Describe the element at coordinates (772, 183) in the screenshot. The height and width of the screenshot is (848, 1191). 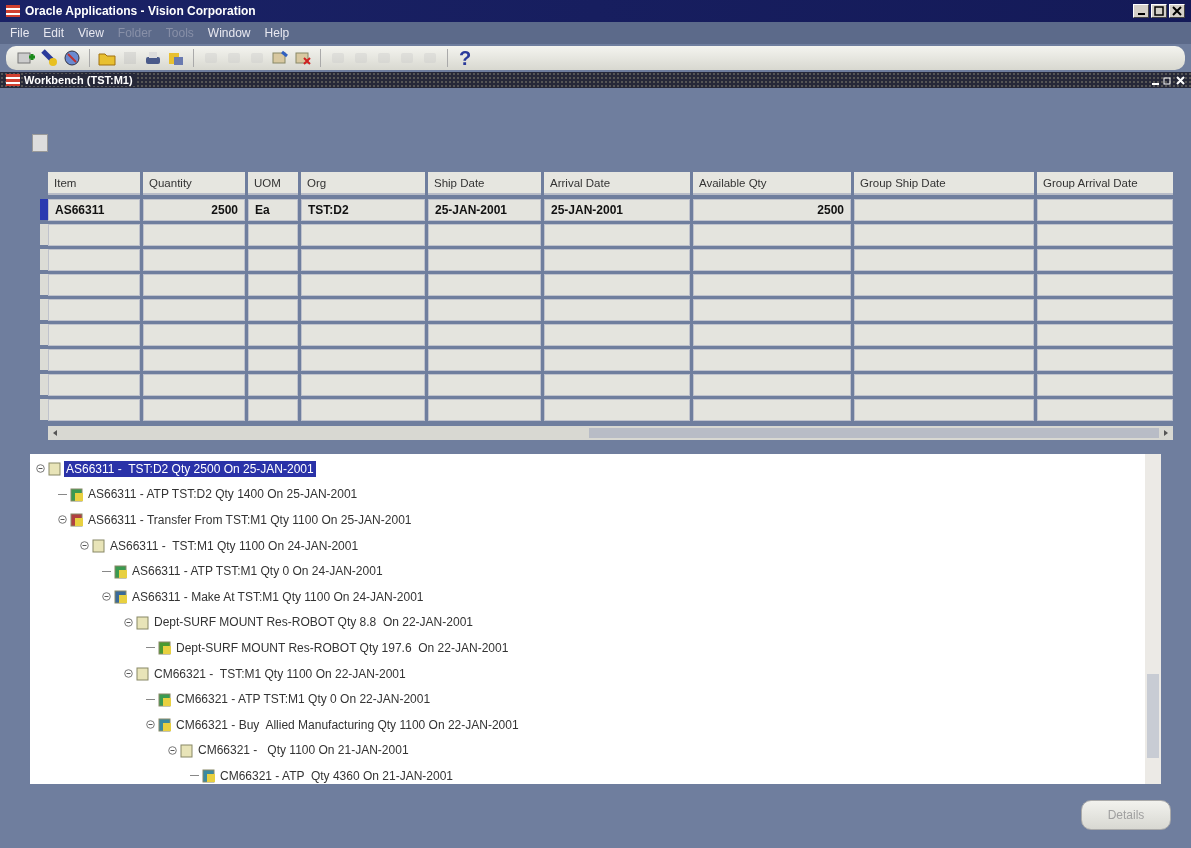
I see `column-header: Available Qty` at that location.